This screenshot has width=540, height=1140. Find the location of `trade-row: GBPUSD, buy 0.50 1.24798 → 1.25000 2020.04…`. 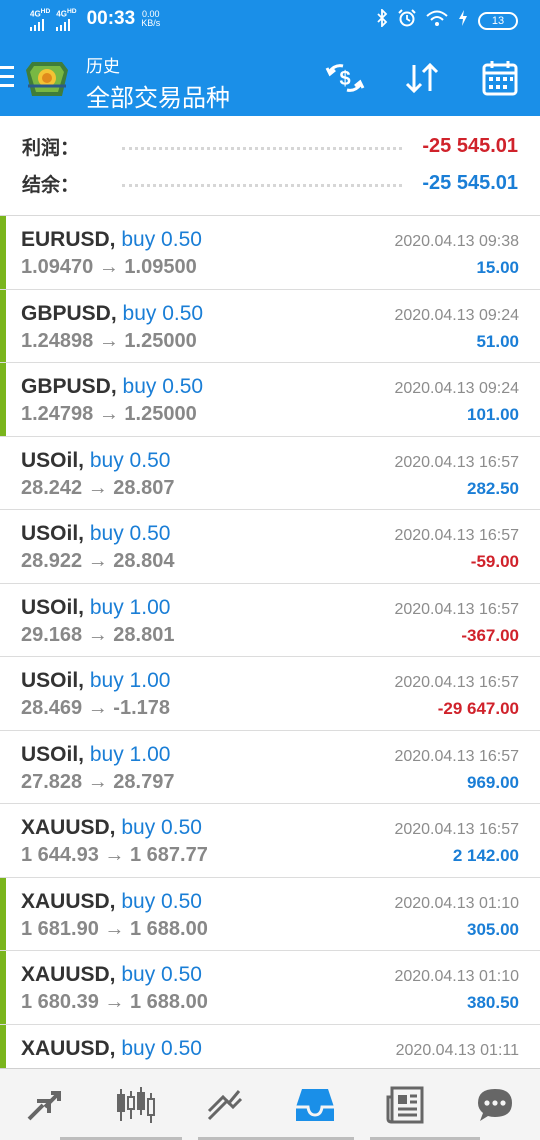

trade-row: GBPUSD, buy 0.50 1.24798 → 1.25000 2020.04… is located at coordinates (270, 400).